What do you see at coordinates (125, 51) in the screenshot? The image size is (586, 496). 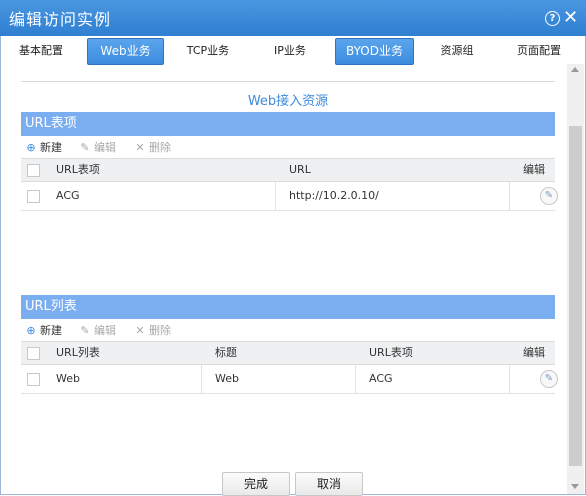 I see `tab-web-service: Web业务` at bounding box center [125, 51].